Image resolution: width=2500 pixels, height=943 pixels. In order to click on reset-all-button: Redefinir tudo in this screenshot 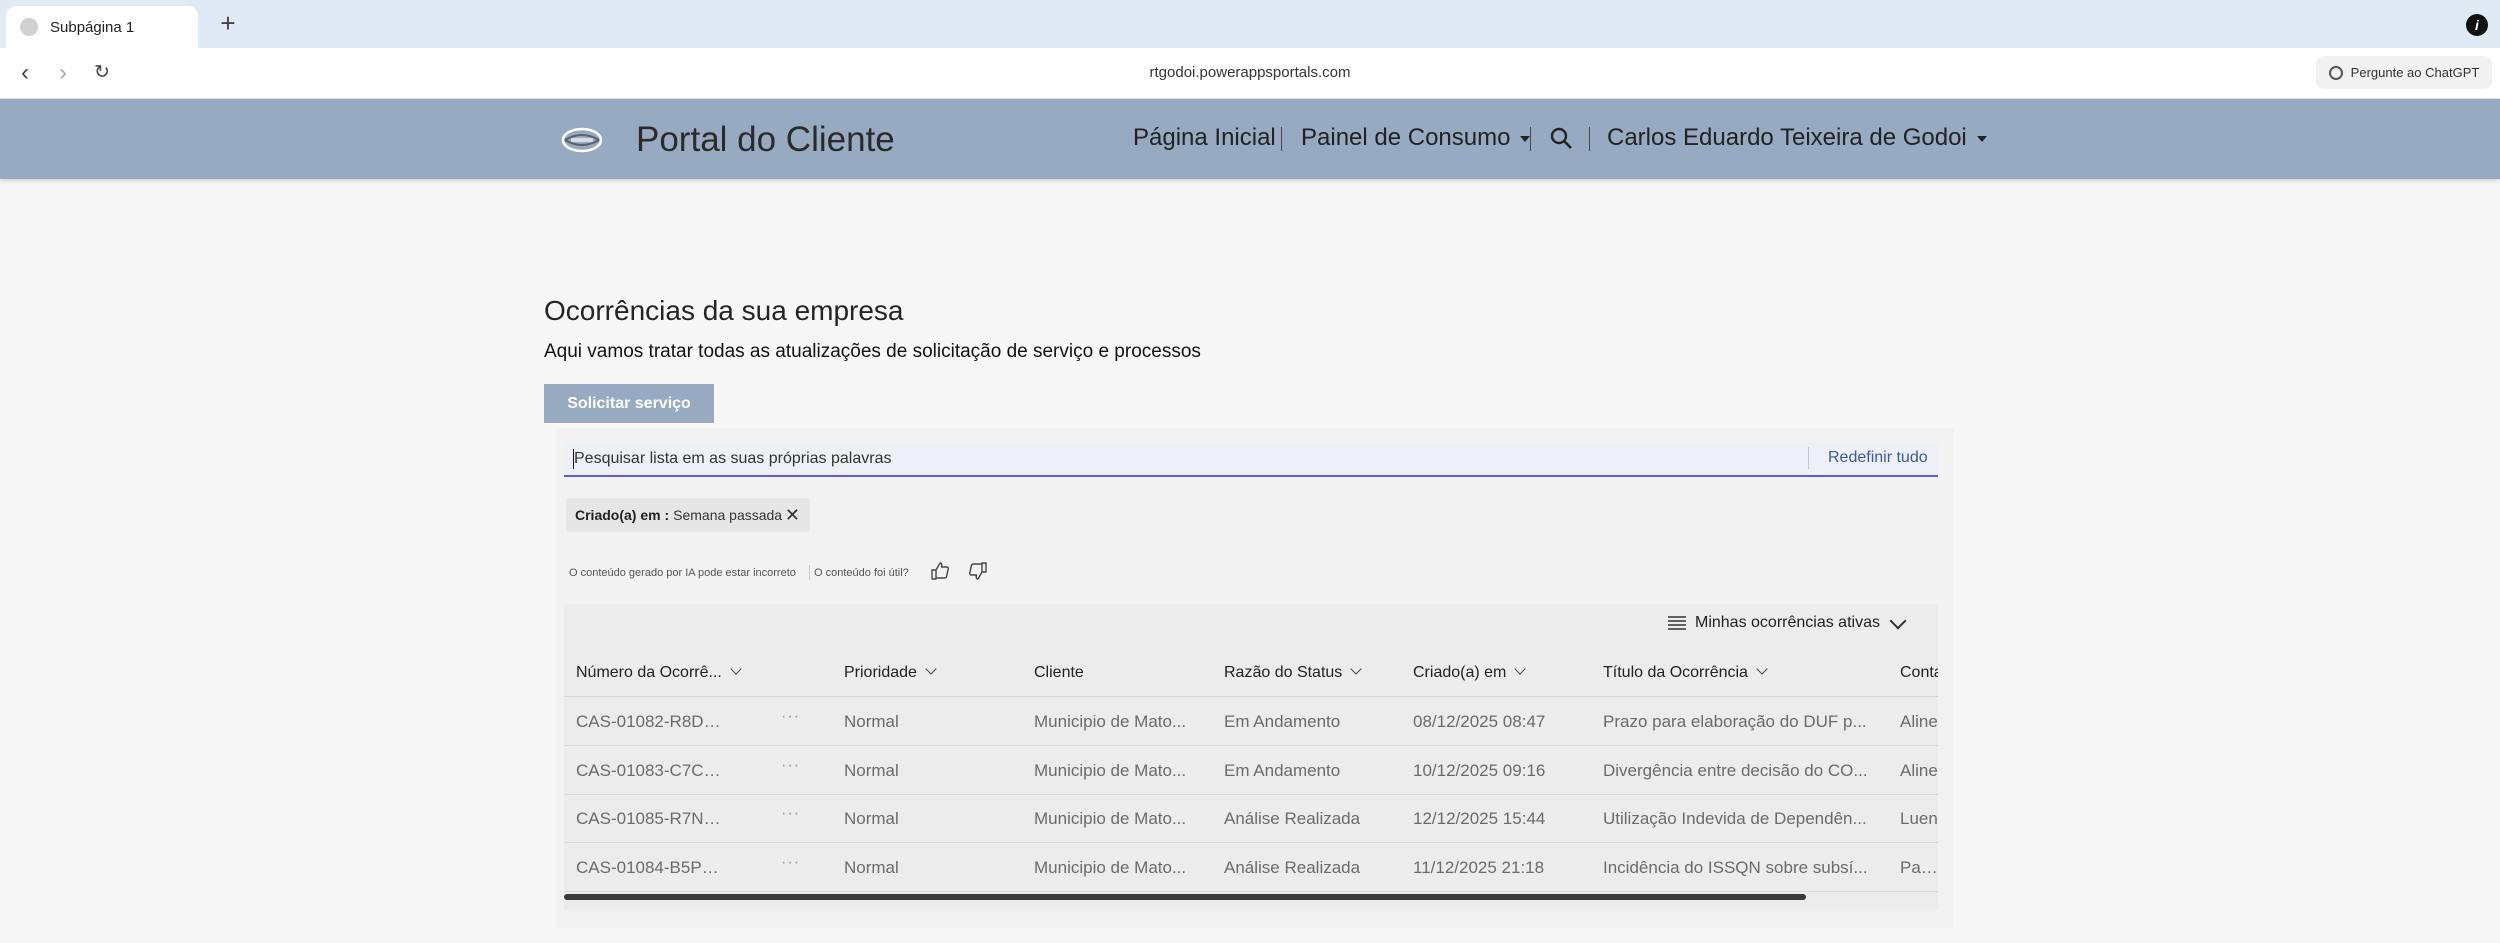, I will do `click(1878, 458)`.